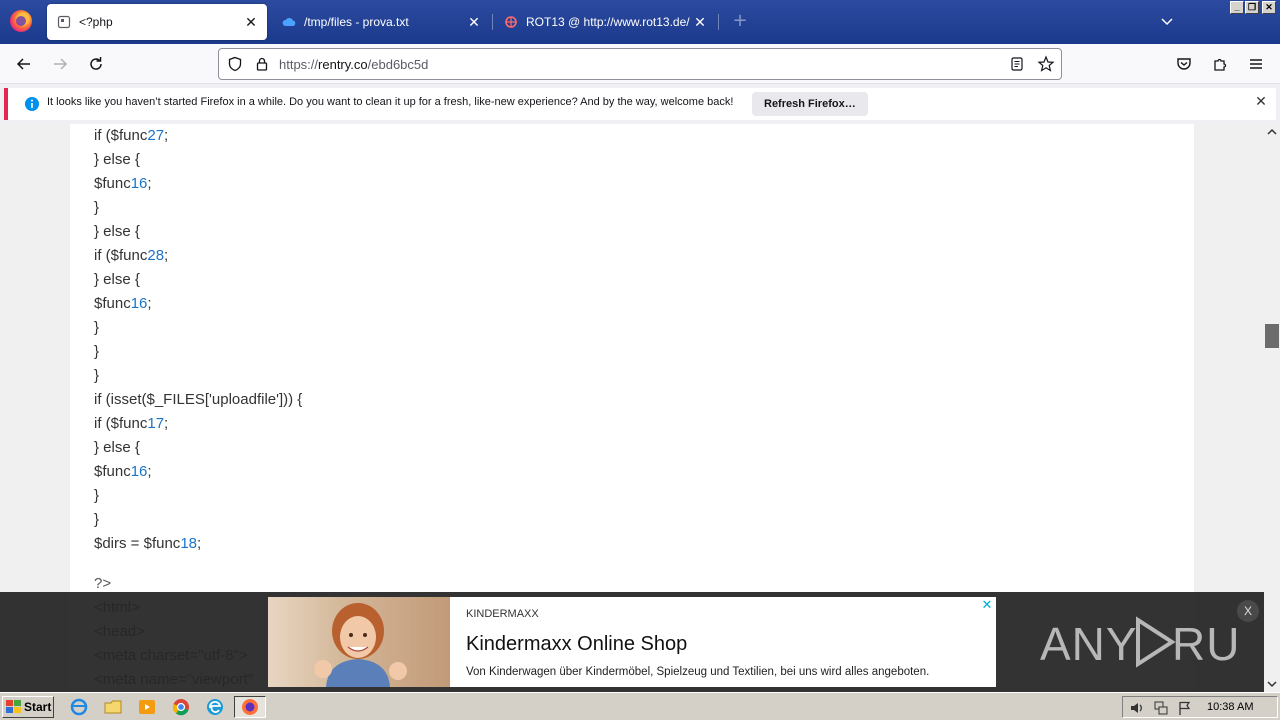 The height and width of the screenshot is (720, 1280). Describe the element at coordinates (1272, 336) in the screenshot. I see `scrollbar-thumb` at that location.